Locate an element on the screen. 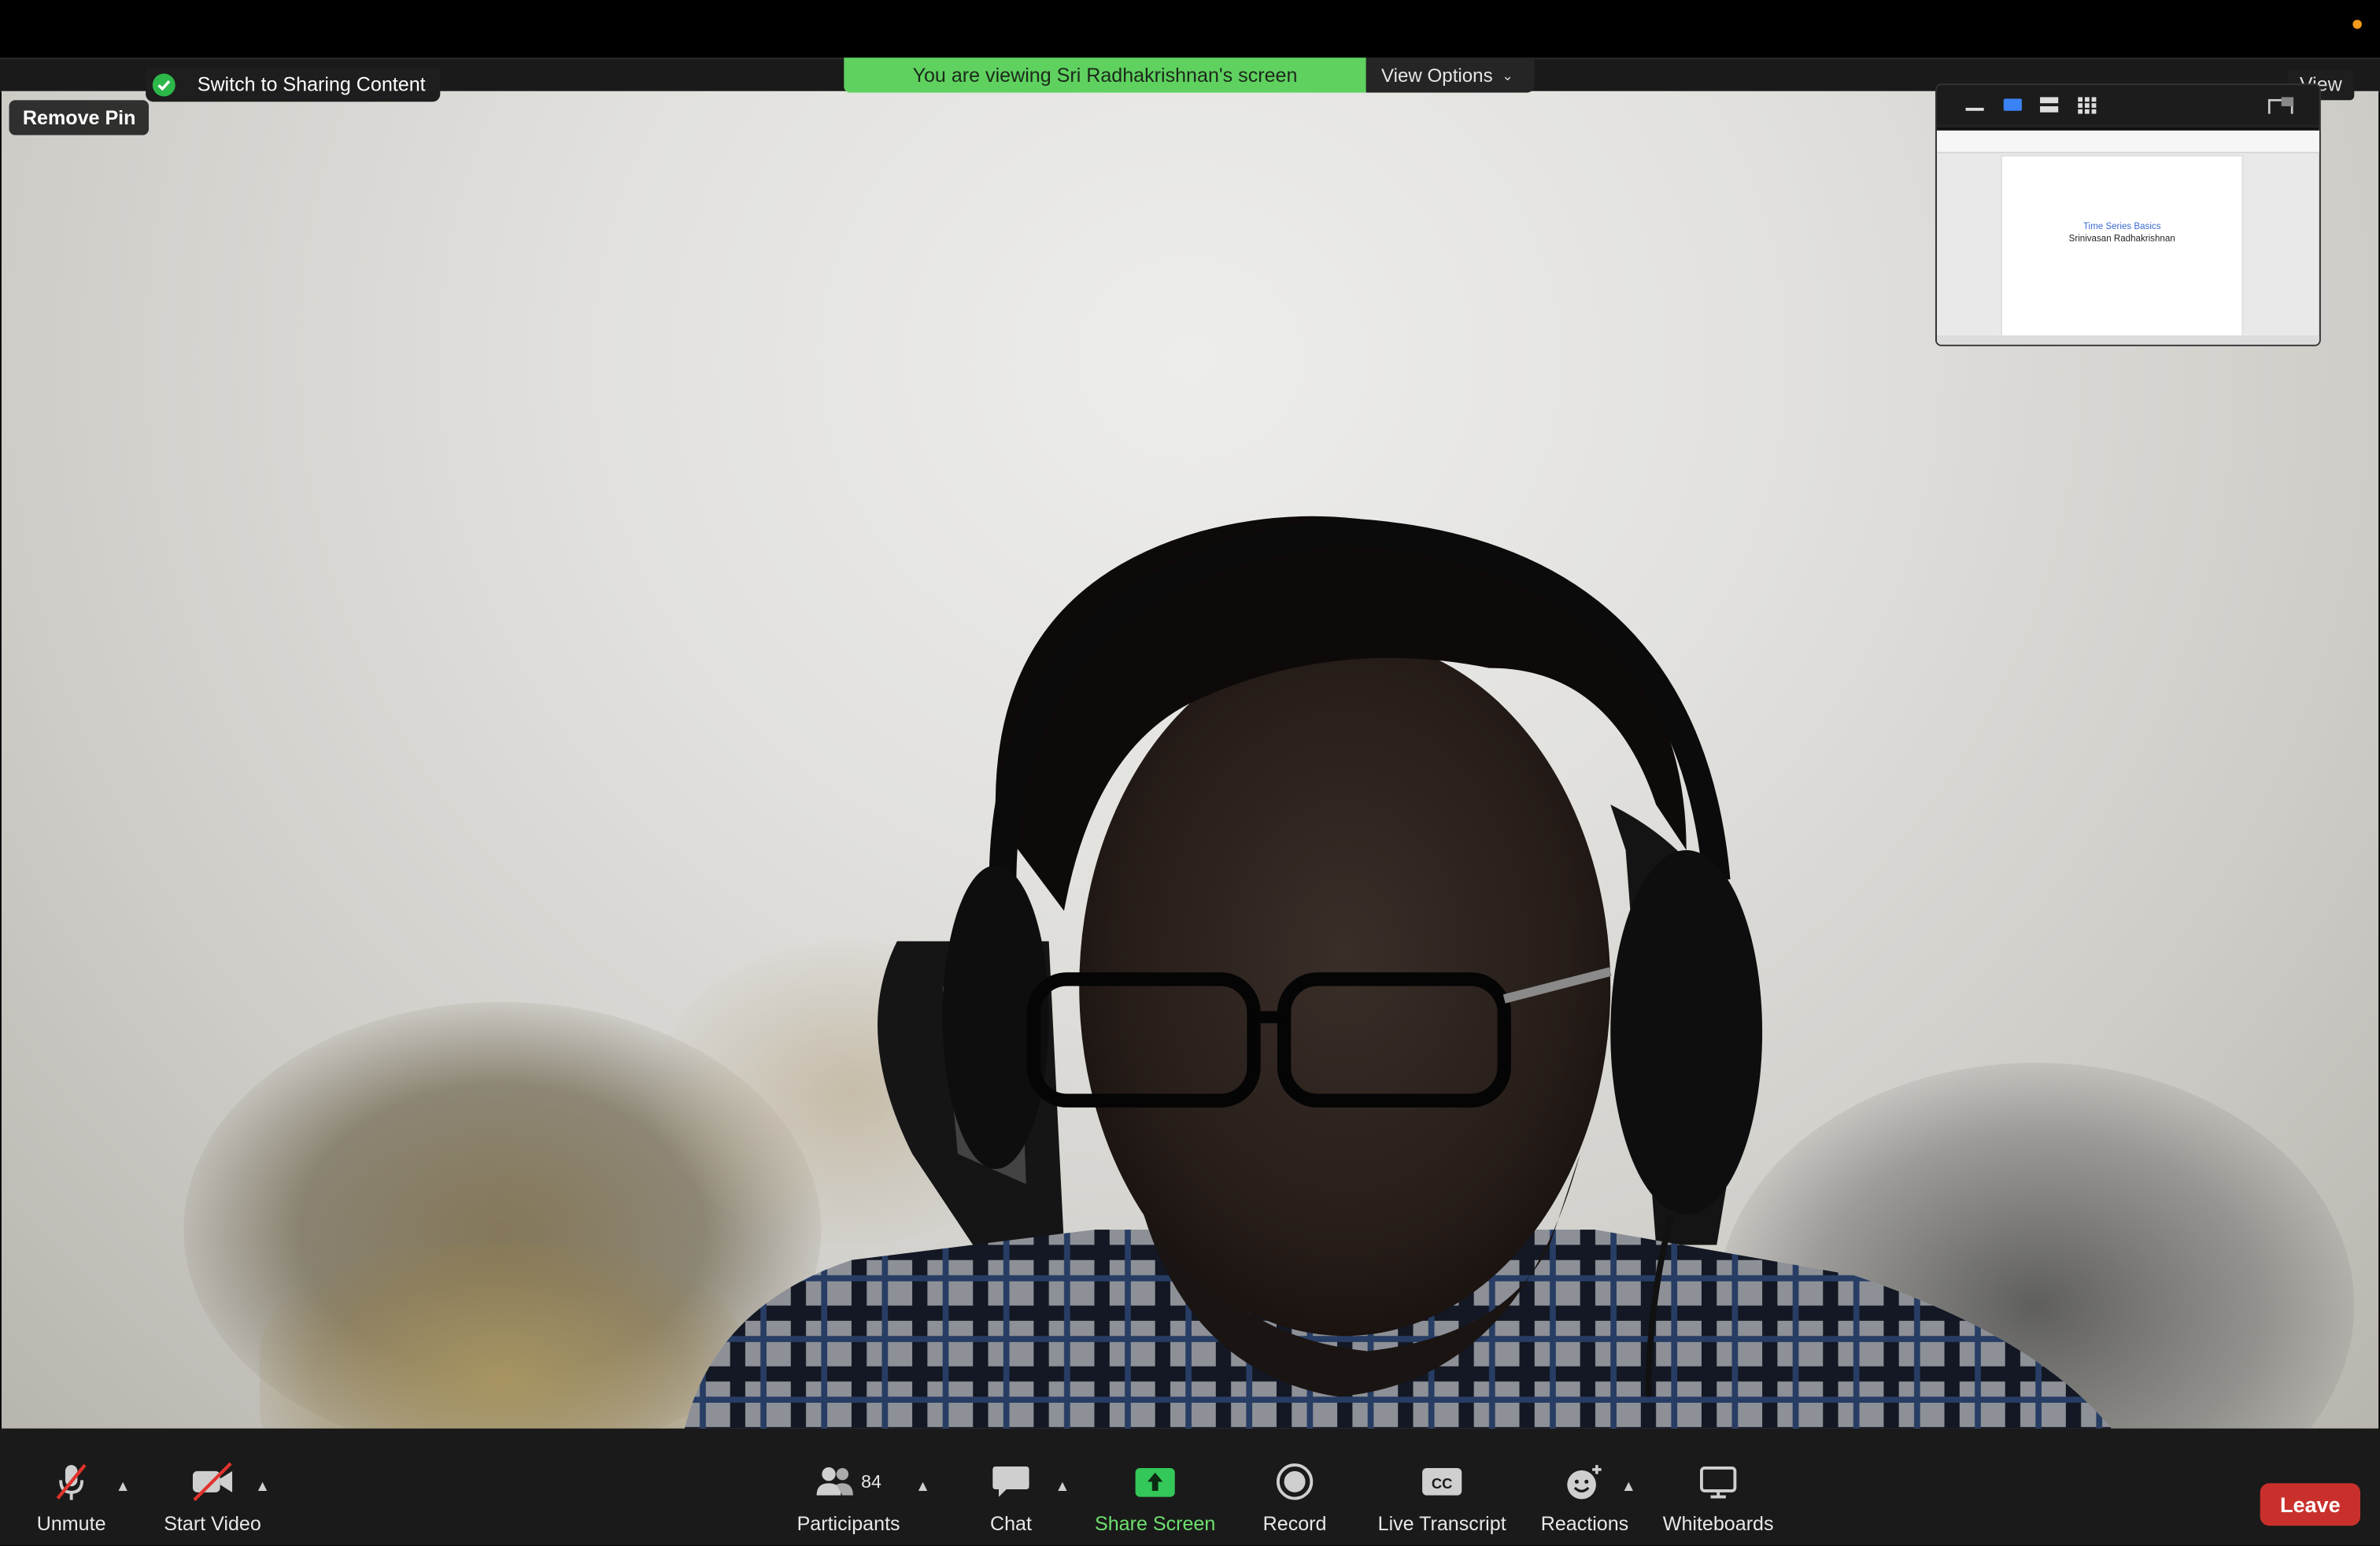  slide-title: Time Series Basics is located at coordinates (2121, 228).